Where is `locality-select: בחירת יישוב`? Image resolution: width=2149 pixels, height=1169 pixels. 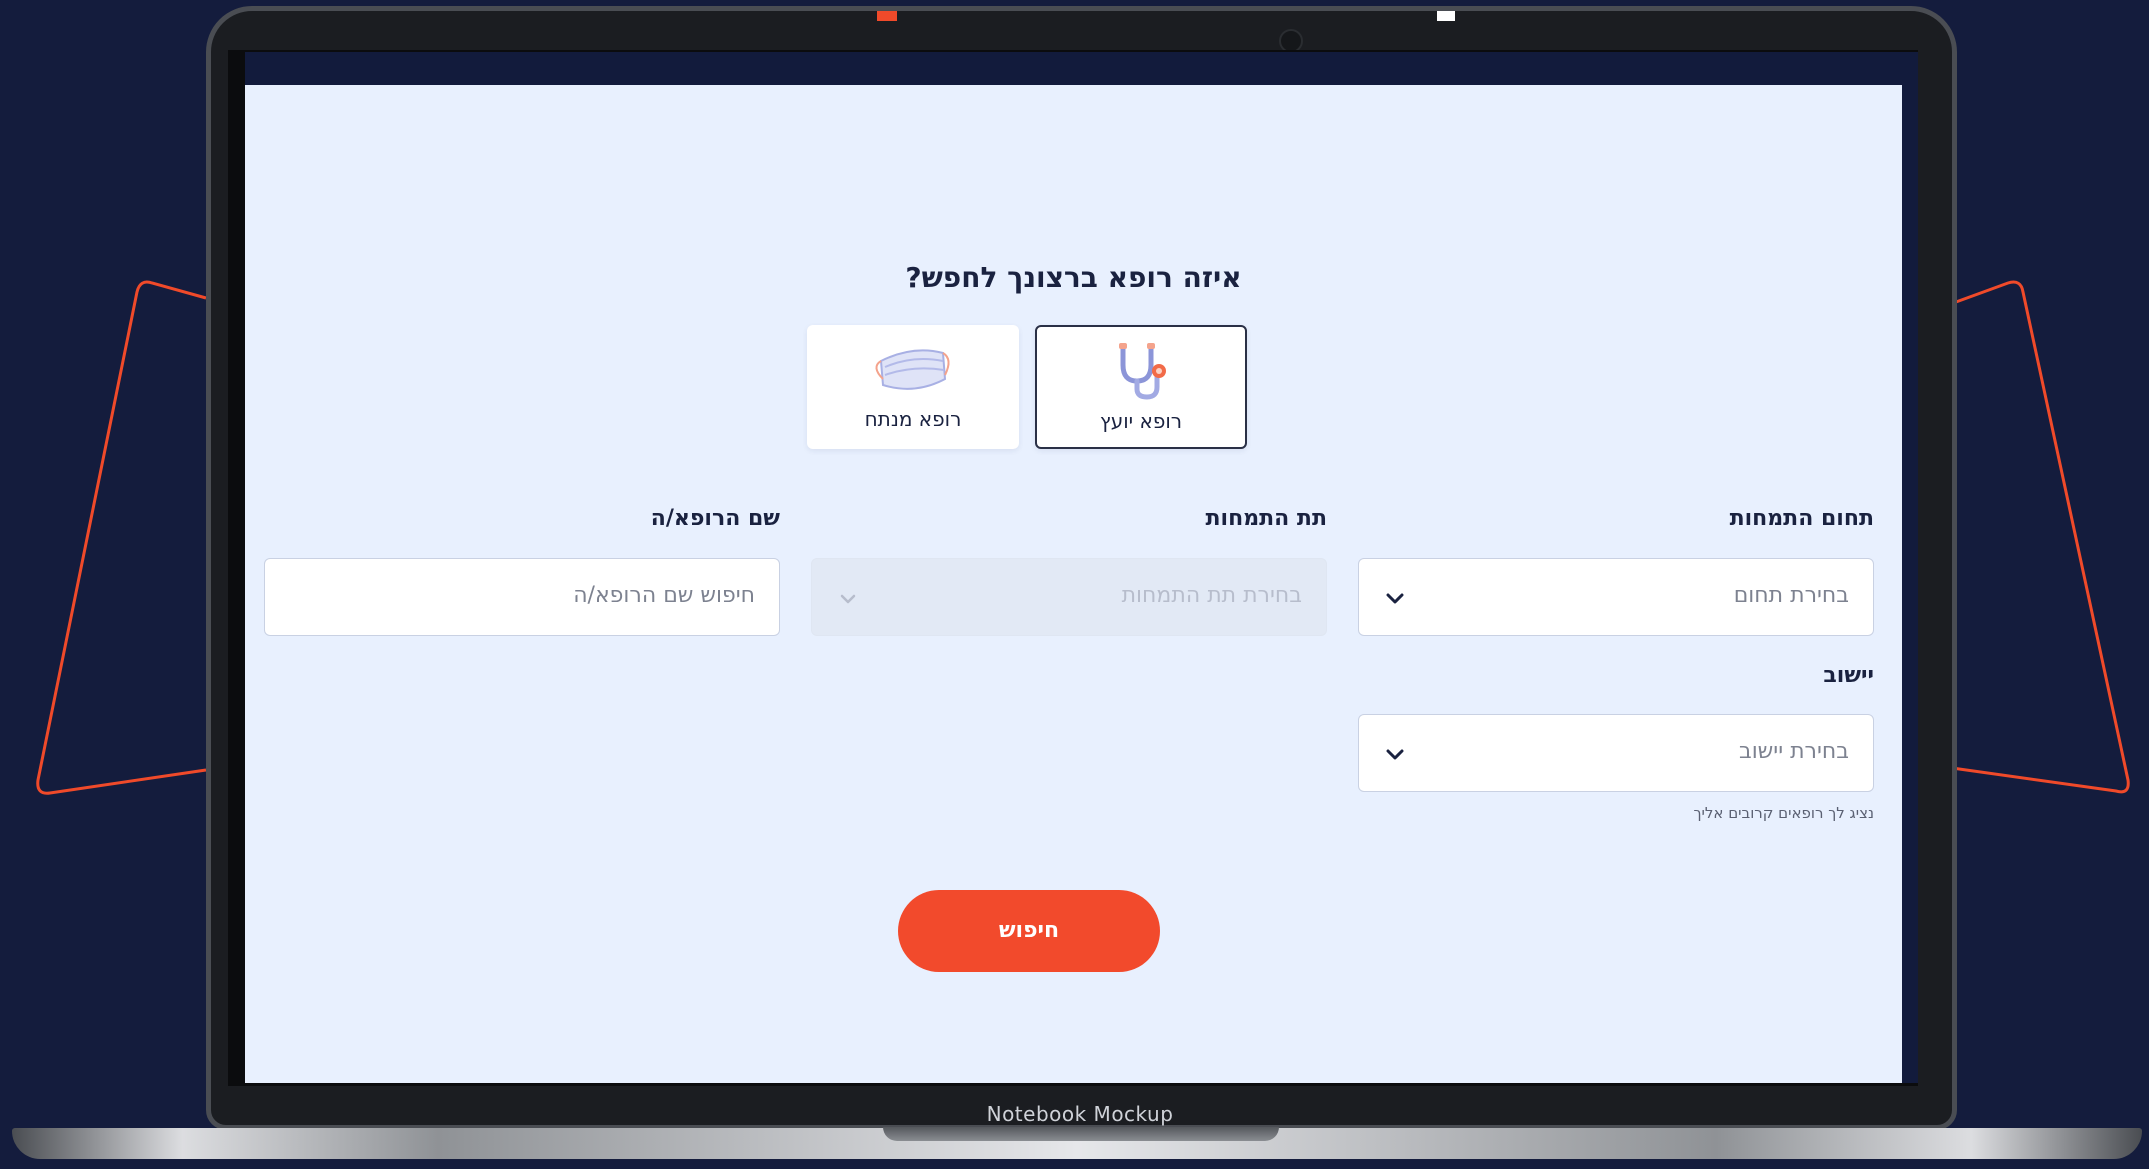 locality-select: בחירת יישוב is located at coordinates (1616, 753).